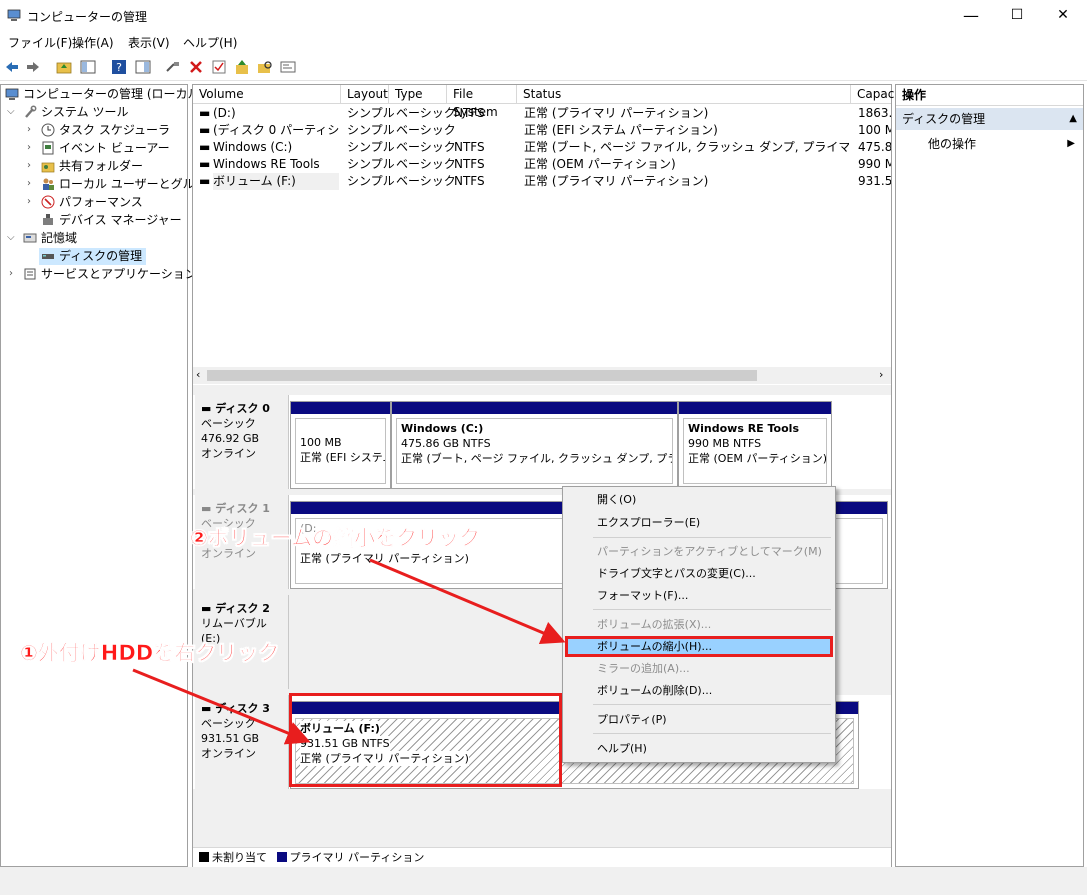  I want to click on annotation-arrows, so click(349, 651).